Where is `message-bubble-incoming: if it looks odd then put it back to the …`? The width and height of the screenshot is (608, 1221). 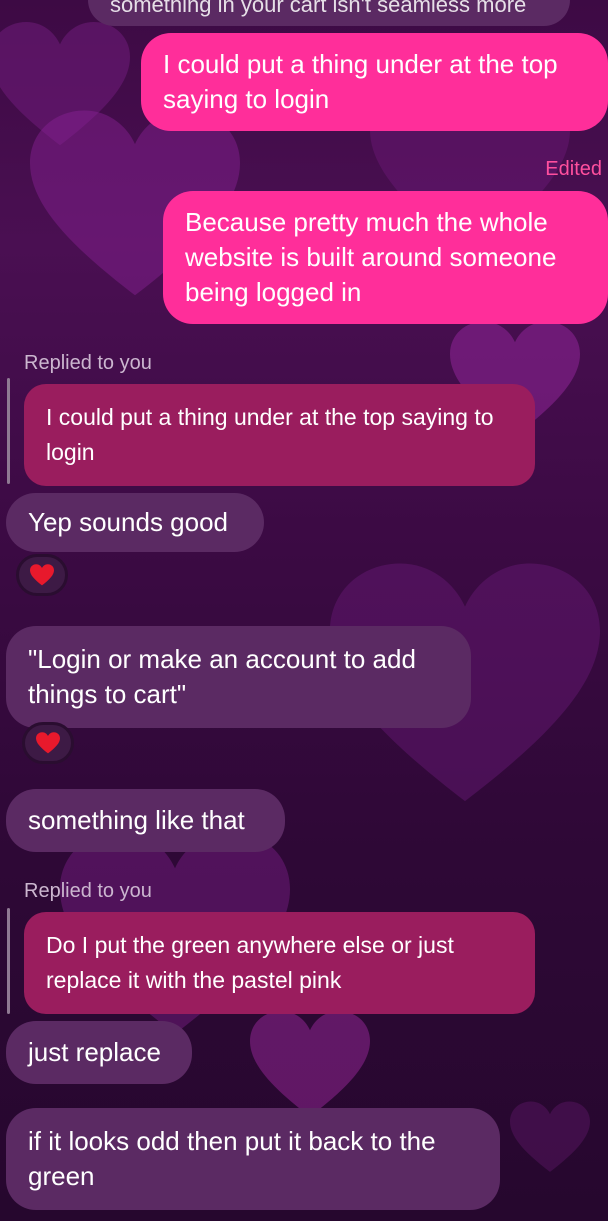
message-bubble-incoming: if it looks odd then put it back to the … is located at coordinates (253, 1159).